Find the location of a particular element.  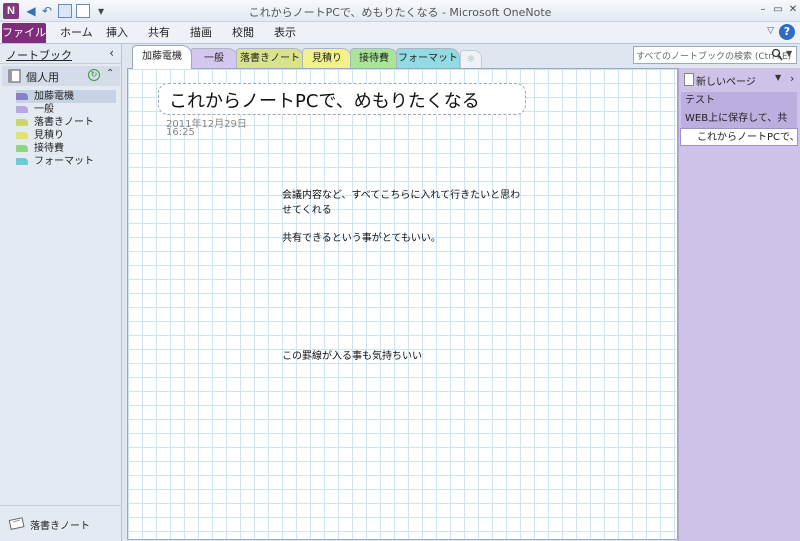

search-input: すべてのノートブックの検索 (Ctrl+E) ▼ is located at coordinates (715, 55).